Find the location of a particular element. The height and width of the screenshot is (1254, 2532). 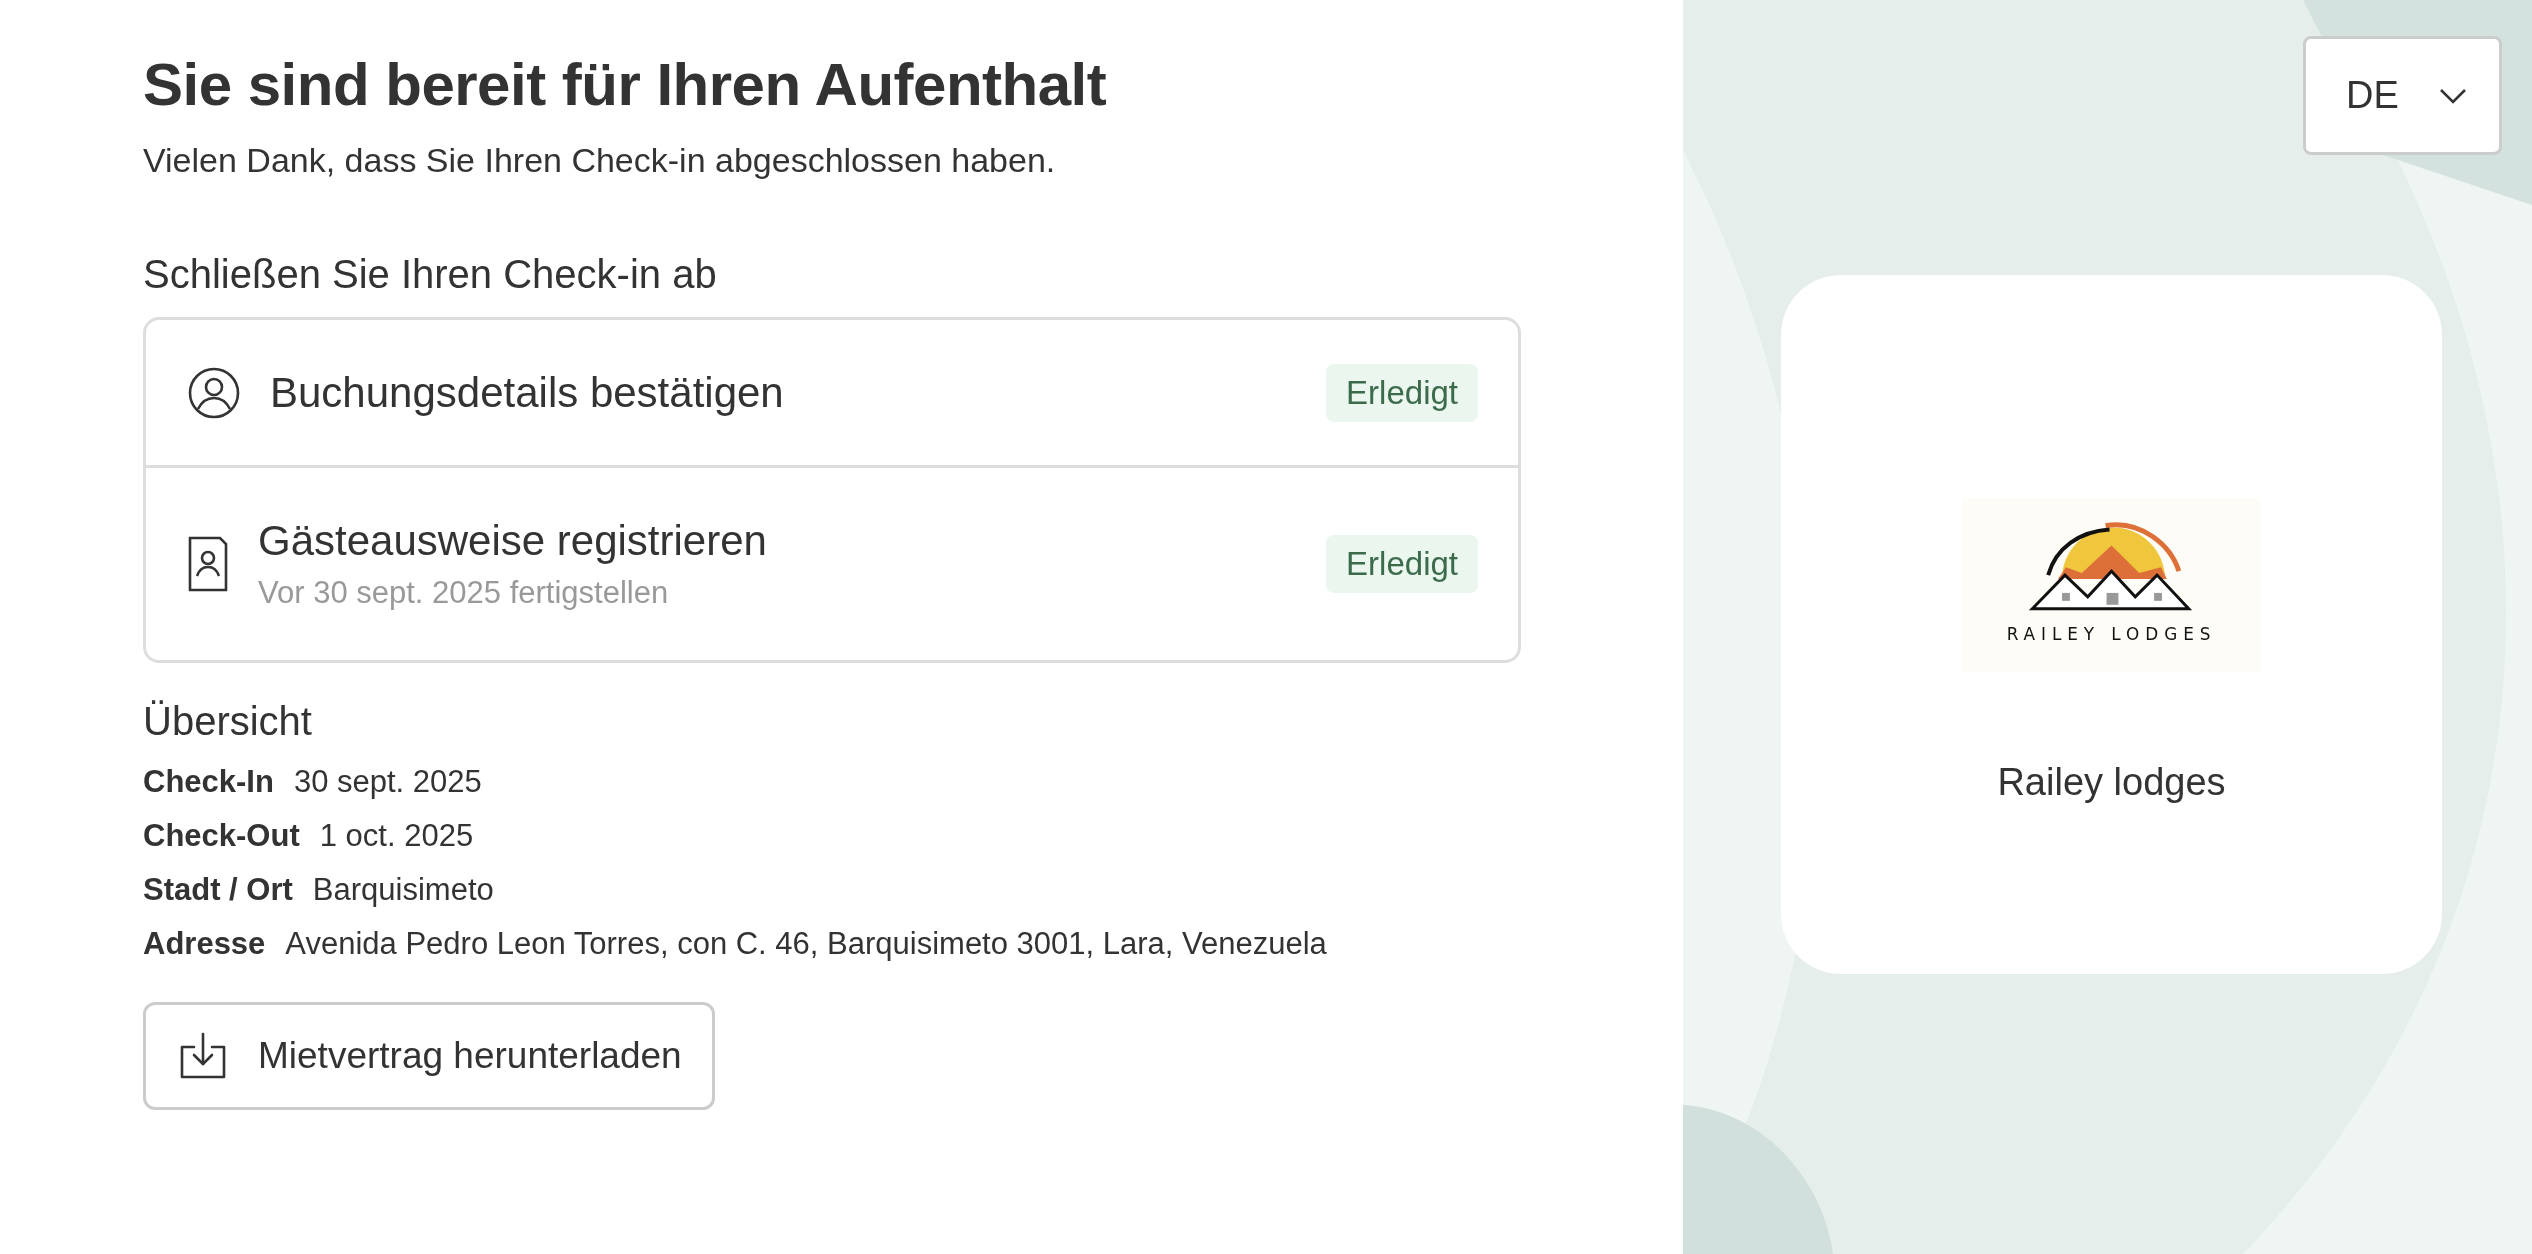

step-title: Gästeausweise registrieren is located at coordinates (512, 541).